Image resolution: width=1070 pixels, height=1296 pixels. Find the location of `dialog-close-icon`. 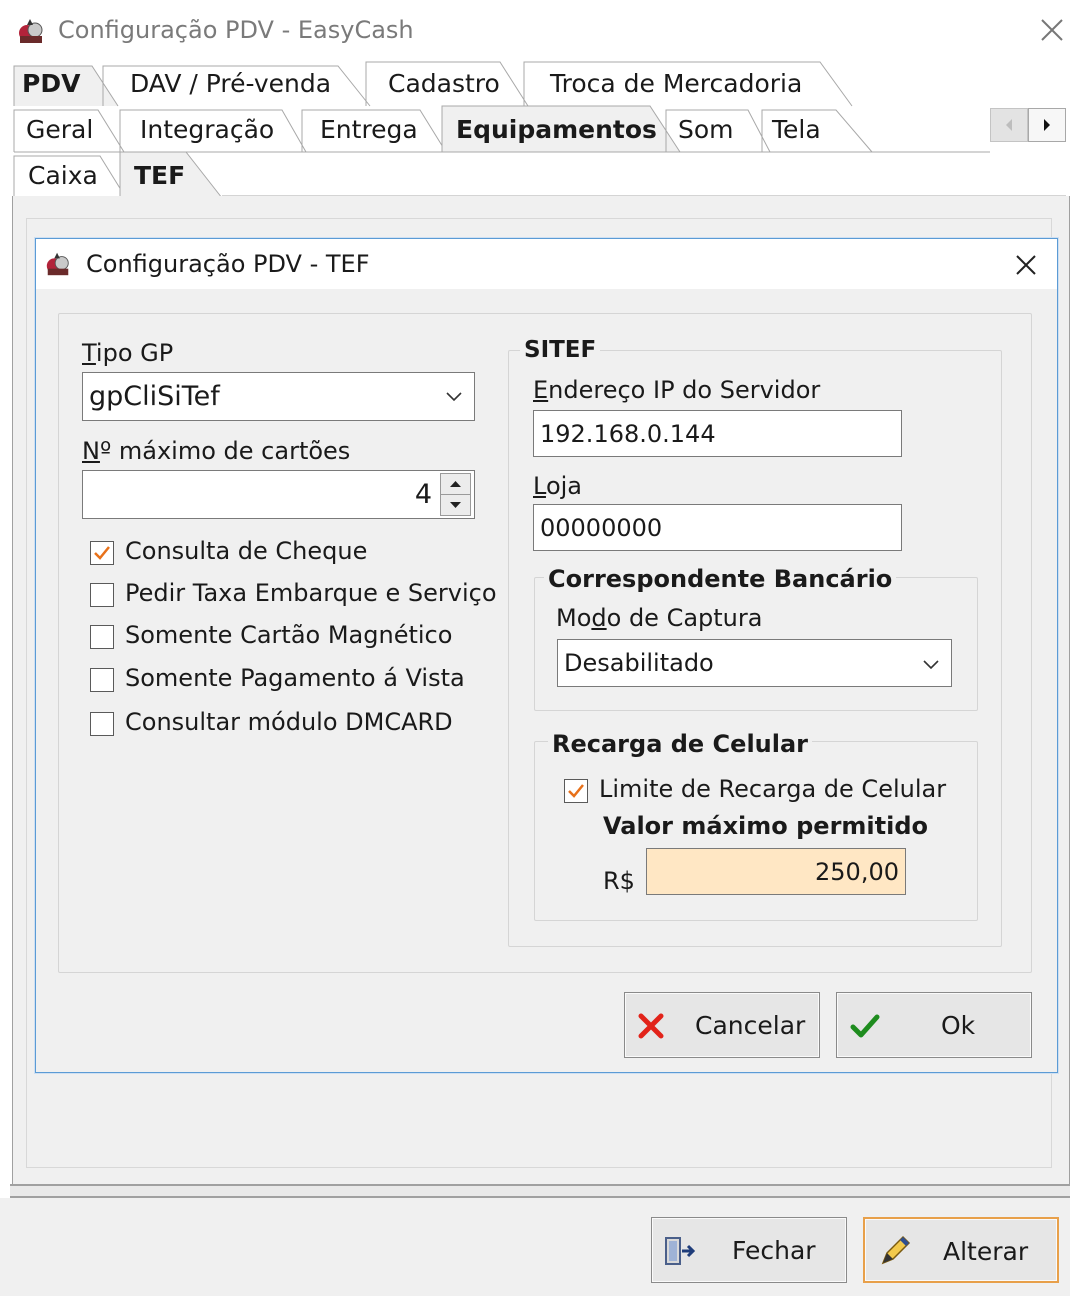

dialog-close-icon is located at coordinates (1026, 265).